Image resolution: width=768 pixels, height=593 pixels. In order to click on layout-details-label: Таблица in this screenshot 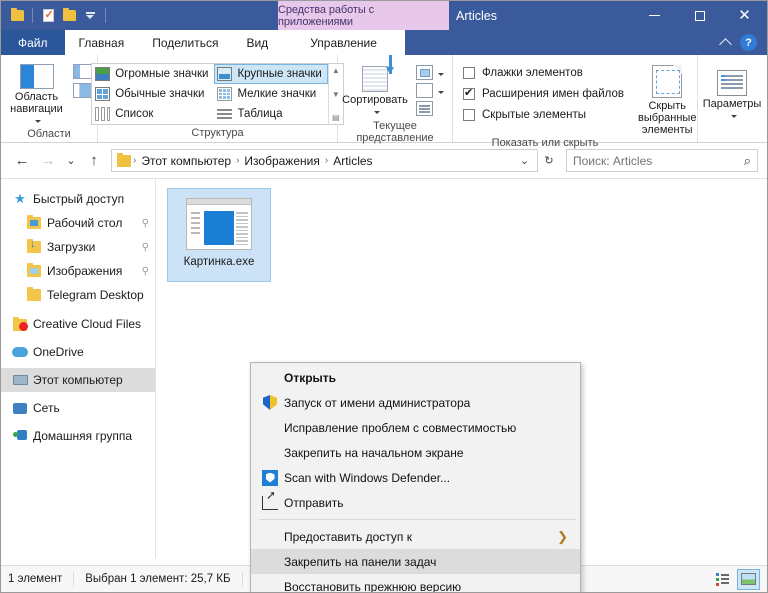, I will do `click(260, 114)`.